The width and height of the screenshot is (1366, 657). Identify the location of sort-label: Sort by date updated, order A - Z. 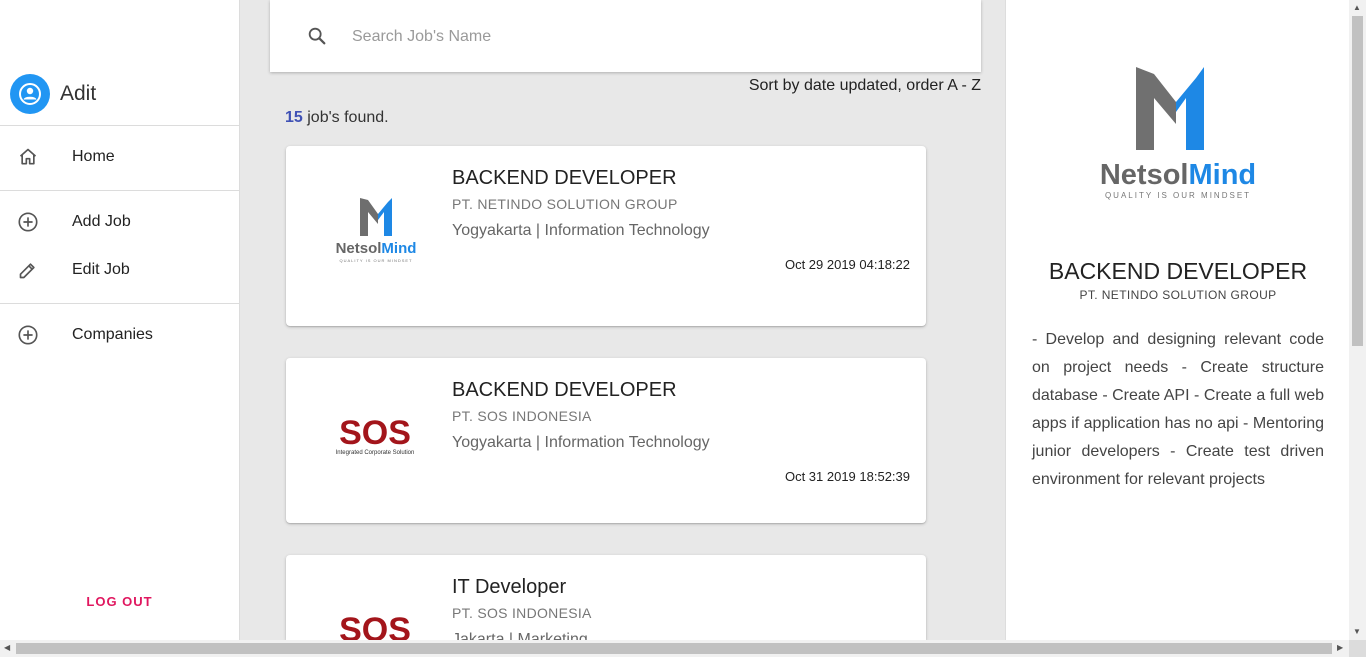
(865, 86).